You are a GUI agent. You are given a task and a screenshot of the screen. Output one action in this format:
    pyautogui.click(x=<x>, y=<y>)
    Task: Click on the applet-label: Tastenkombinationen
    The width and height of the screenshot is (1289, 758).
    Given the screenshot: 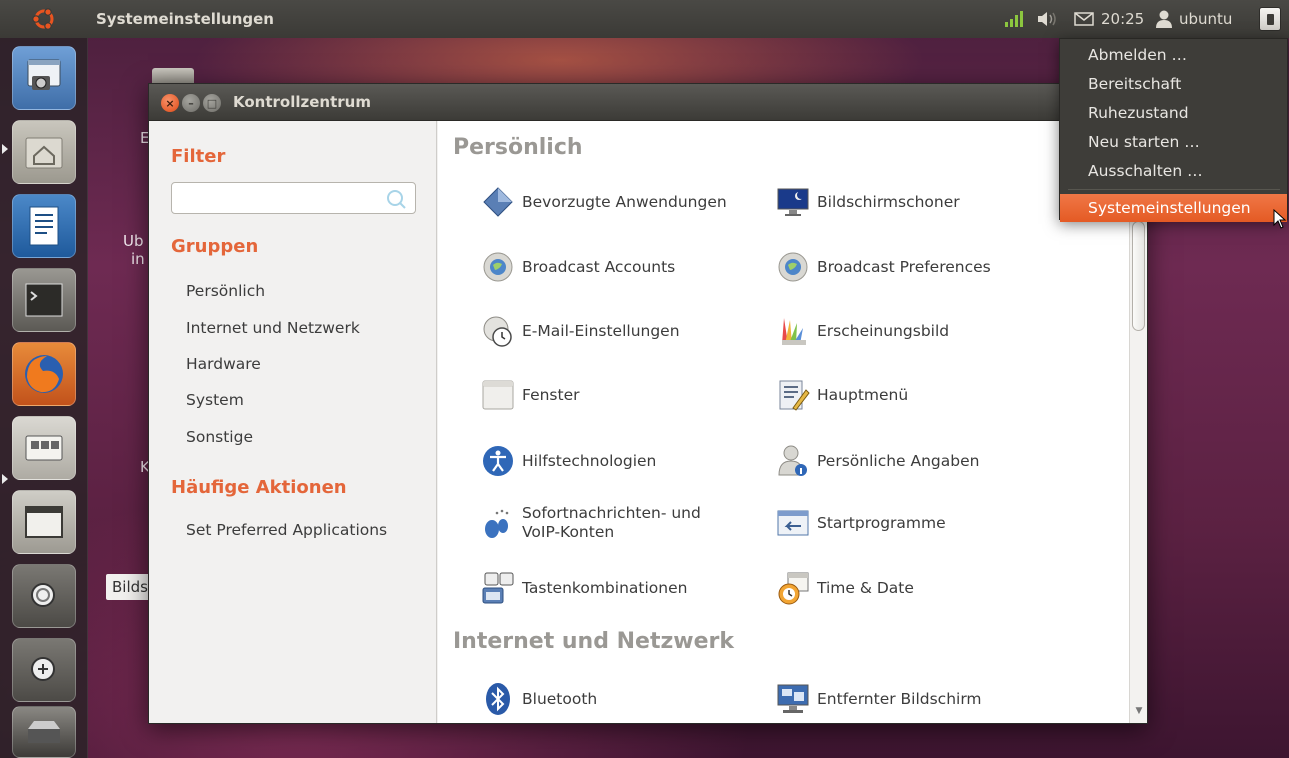 What is the action you would take?
    pyautogui.click(x=605, y=587)
    